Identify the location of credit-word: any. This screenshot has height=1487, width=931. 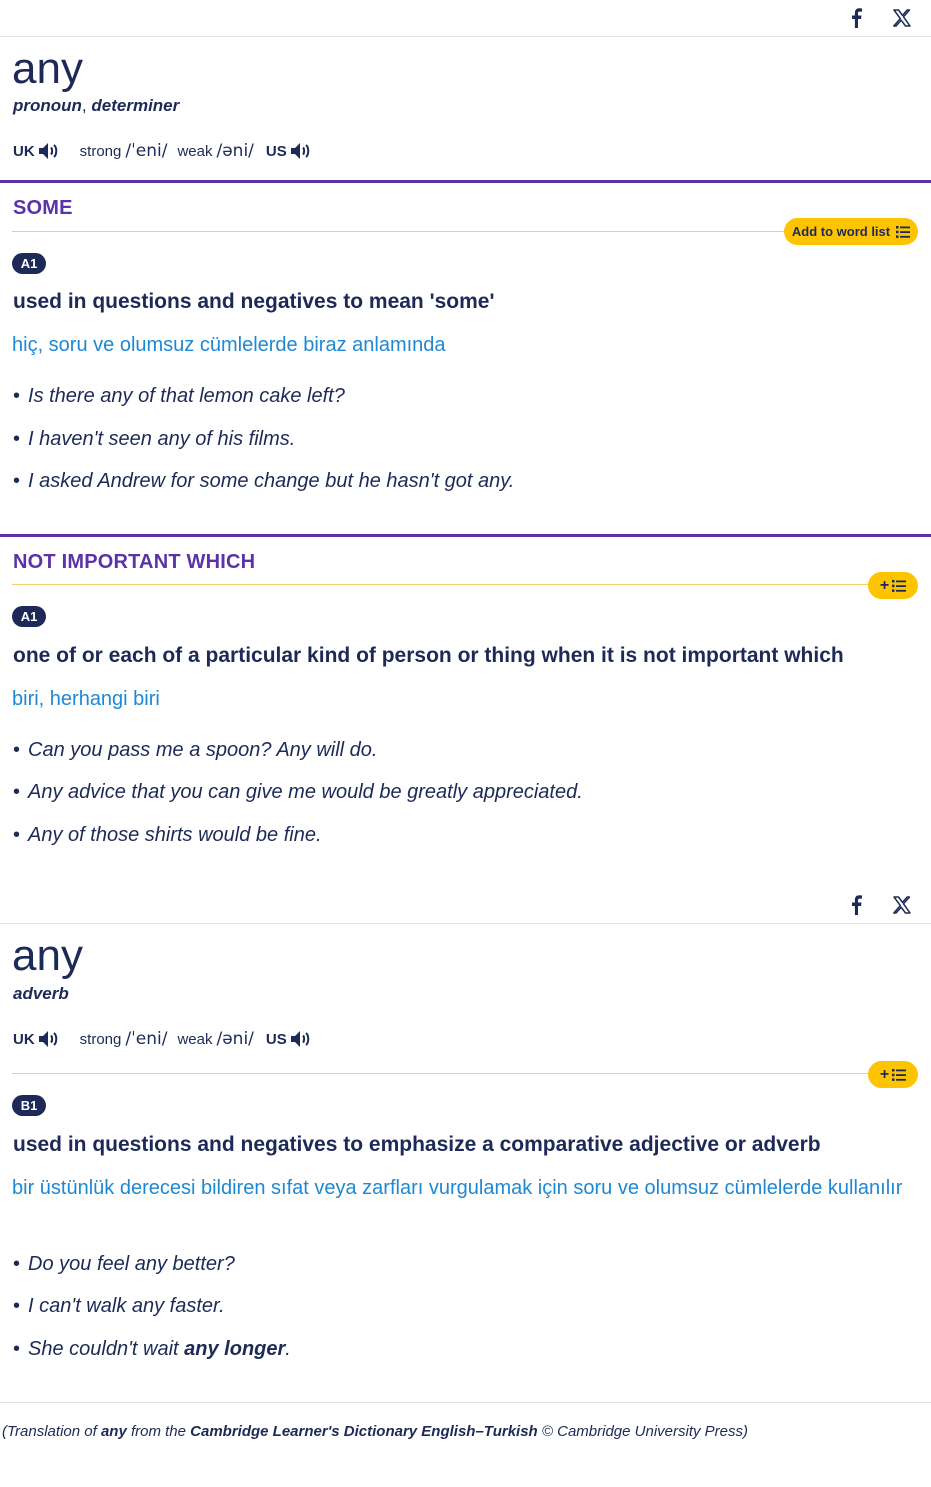
(113, 1431).